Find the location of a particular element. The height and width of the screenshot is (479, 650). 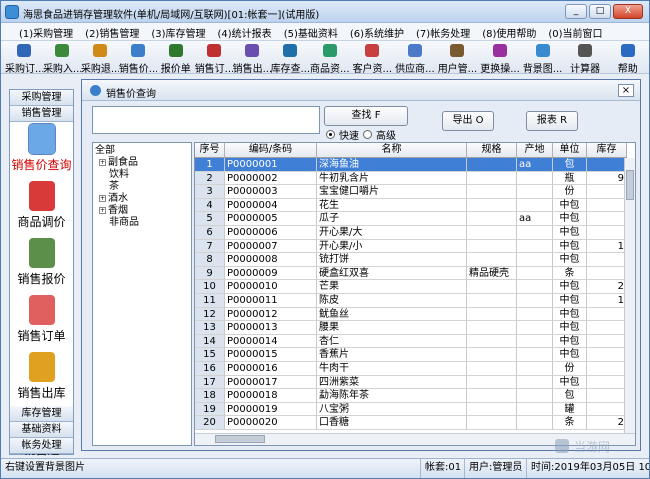

horizontal-scrollbar is located at coordinates (415, 439).